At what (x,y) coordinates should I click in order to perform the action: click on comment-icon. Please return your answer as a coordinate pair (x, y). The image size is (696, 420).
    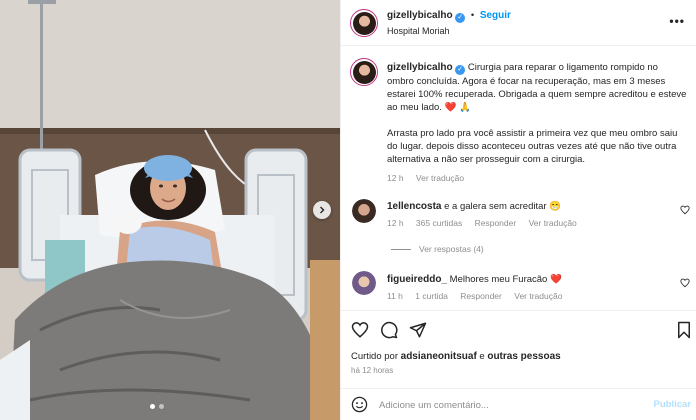
    Looking at the image, I should click on (389, 330).